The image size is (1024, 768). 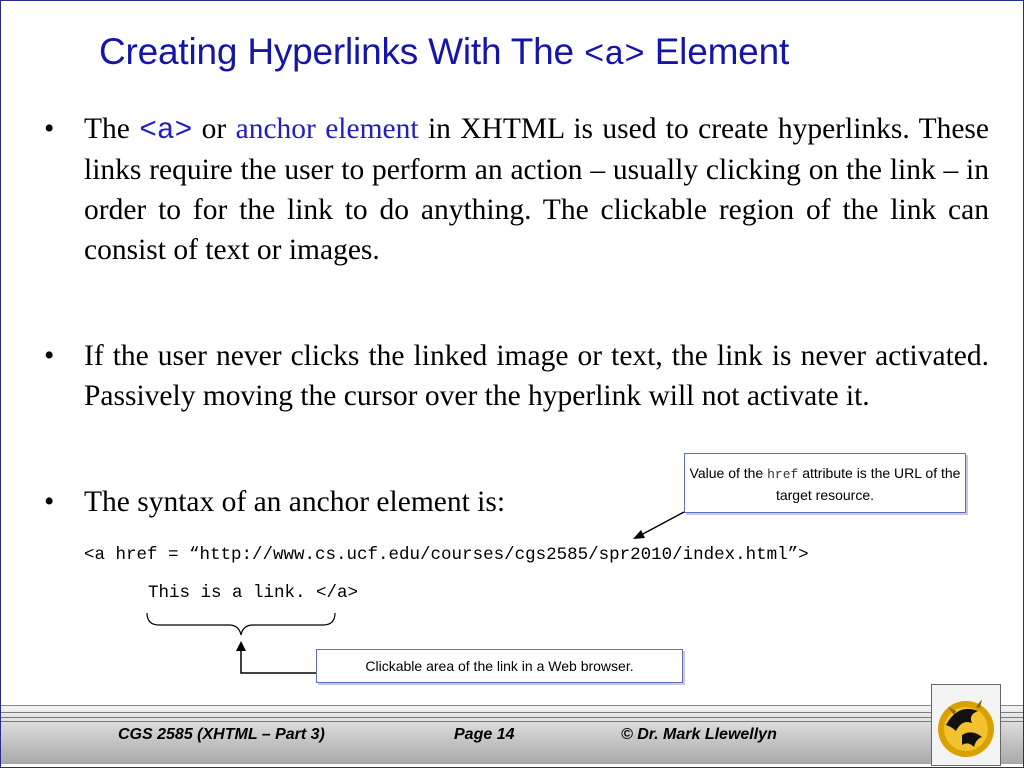 I want to click on footer-author: © Dr. Mark Llewellyn, so click(x=699, y=734).